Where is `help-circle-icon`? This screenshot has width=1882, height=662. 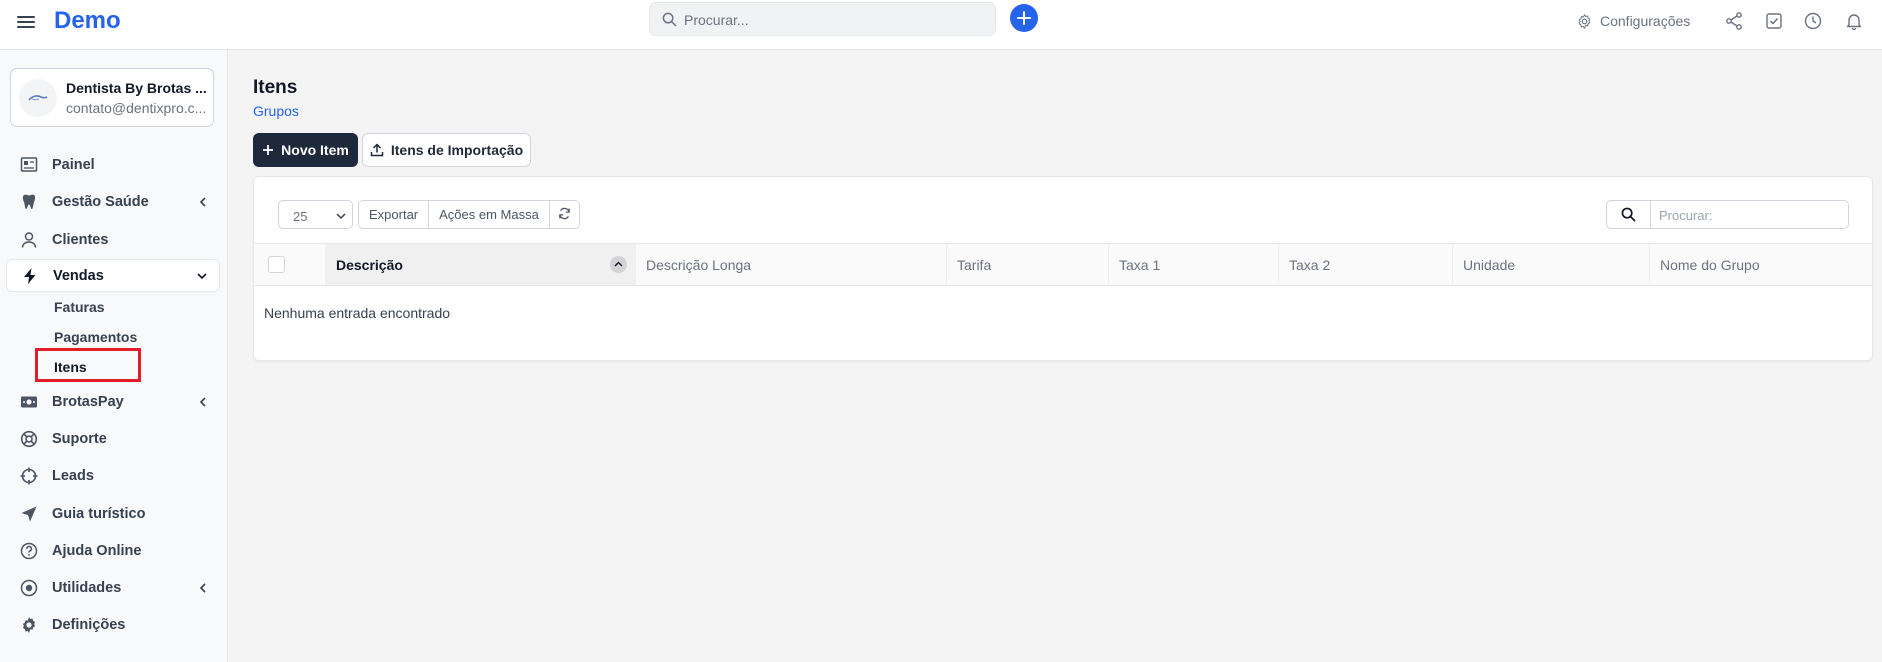
help-circle-icon is located at coordinates (29, 551).